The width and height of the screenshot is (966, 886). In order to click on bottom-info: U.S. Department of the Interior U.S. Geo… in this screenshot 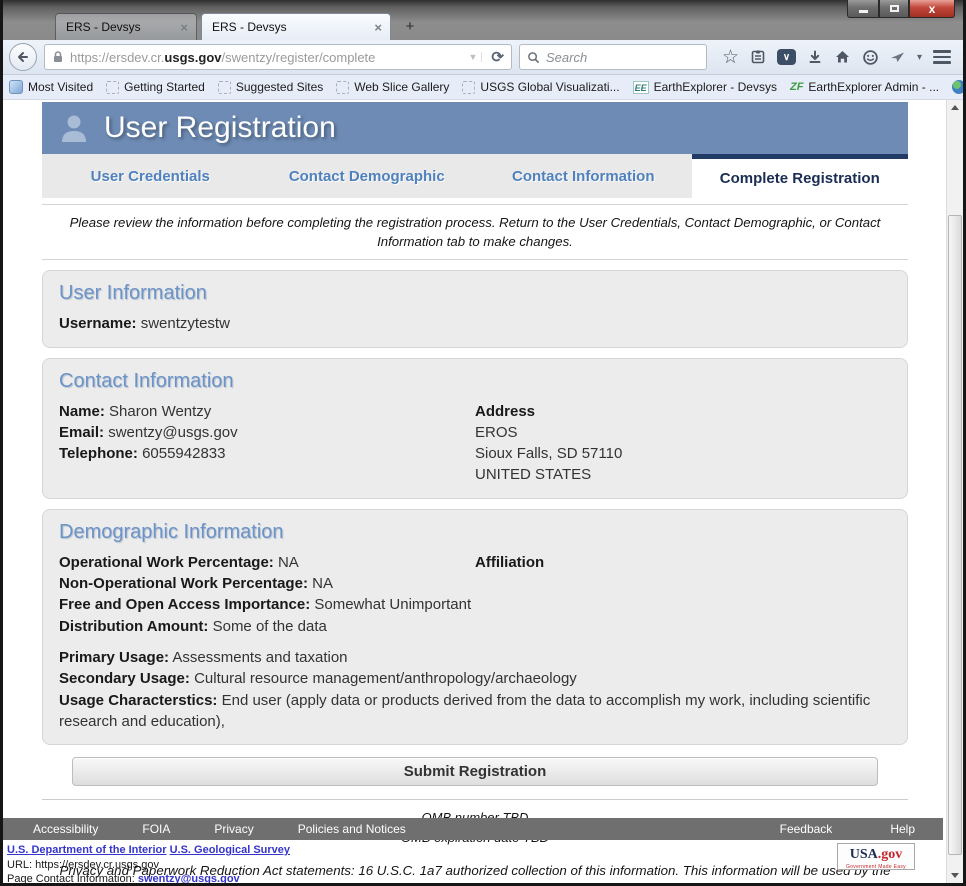, I will do `click(473, 861)`.